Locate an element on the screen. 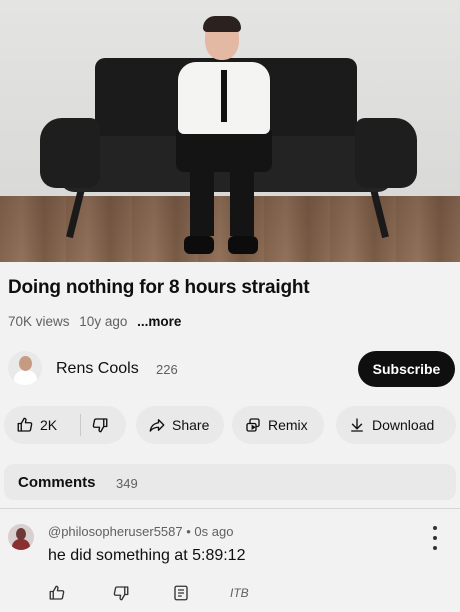 The height and width of the screenshot is (612, 460). sofa-arm-right is located at coordinates (386, 153).